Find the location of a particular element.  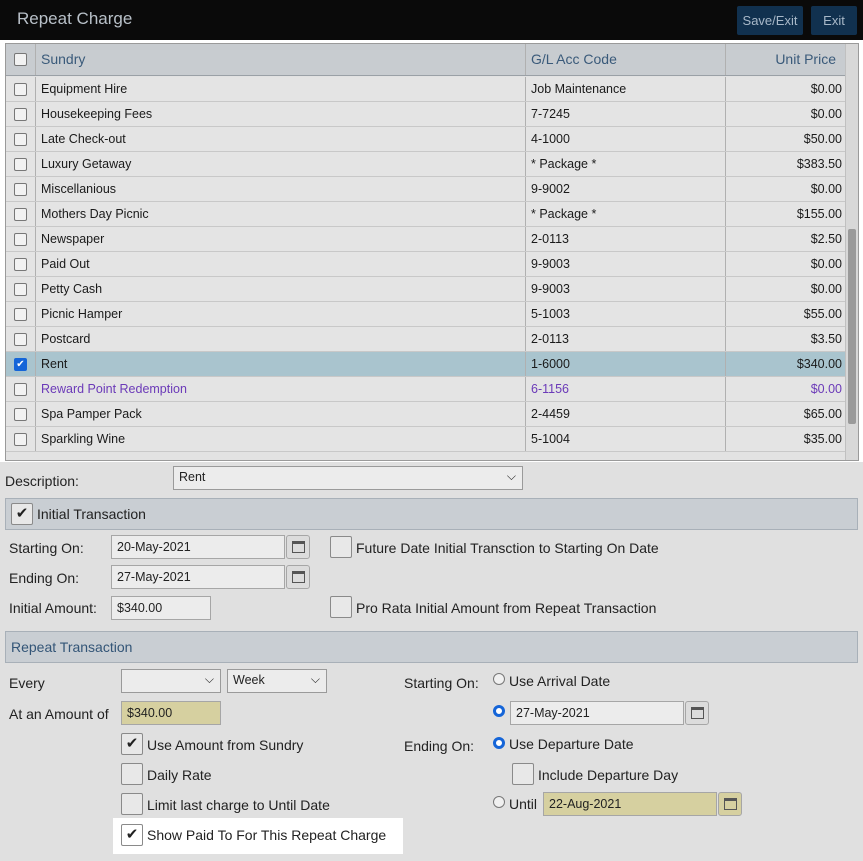

table-row: Paid Out 9-9003 $0.00 is located at coordinates (426, 264).